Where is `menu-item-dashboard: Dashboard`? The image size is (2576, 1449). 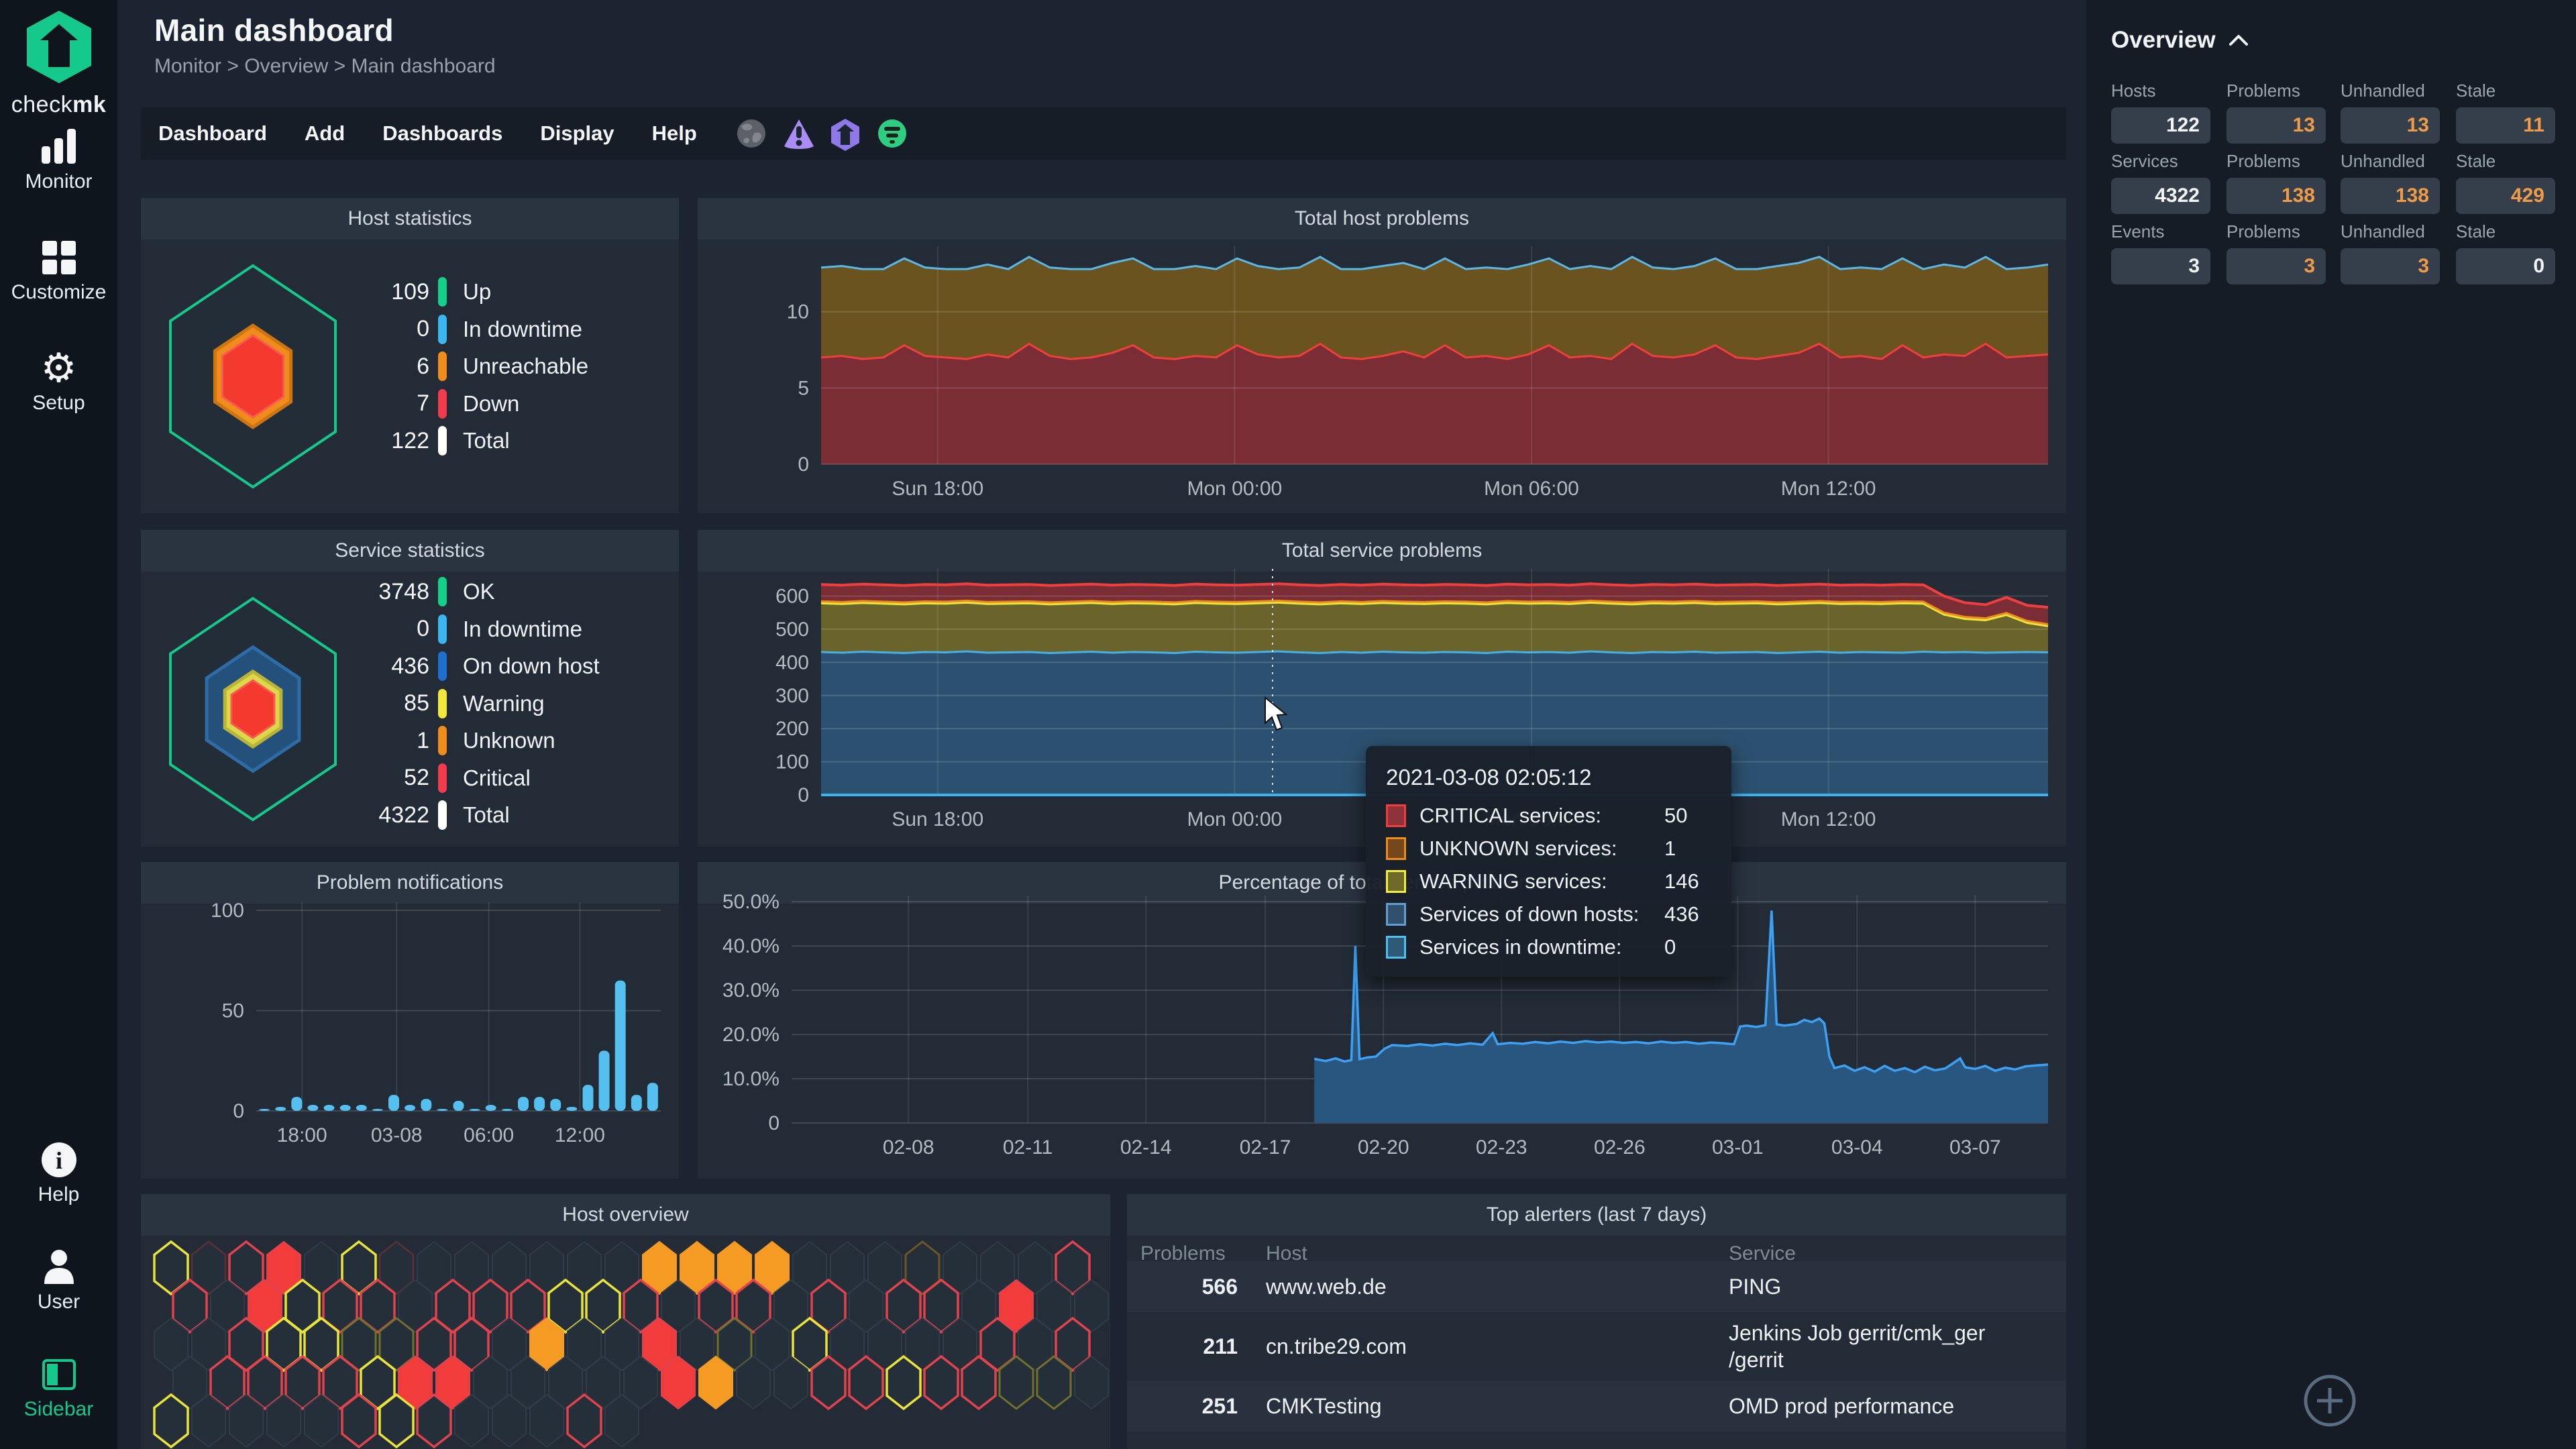 menu-item-dashboard: Dashboard is located at coordinates (212, 133).